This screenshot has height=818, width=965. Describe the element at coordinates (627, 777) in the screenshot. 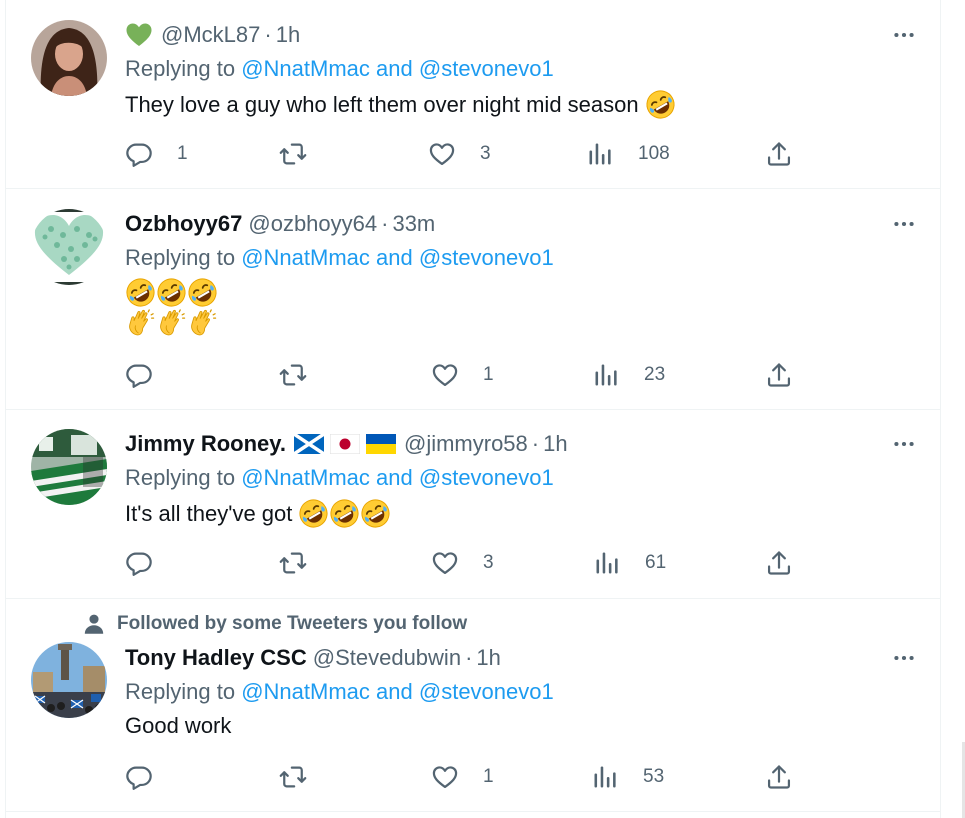

I see `views-button: 53` at that location.